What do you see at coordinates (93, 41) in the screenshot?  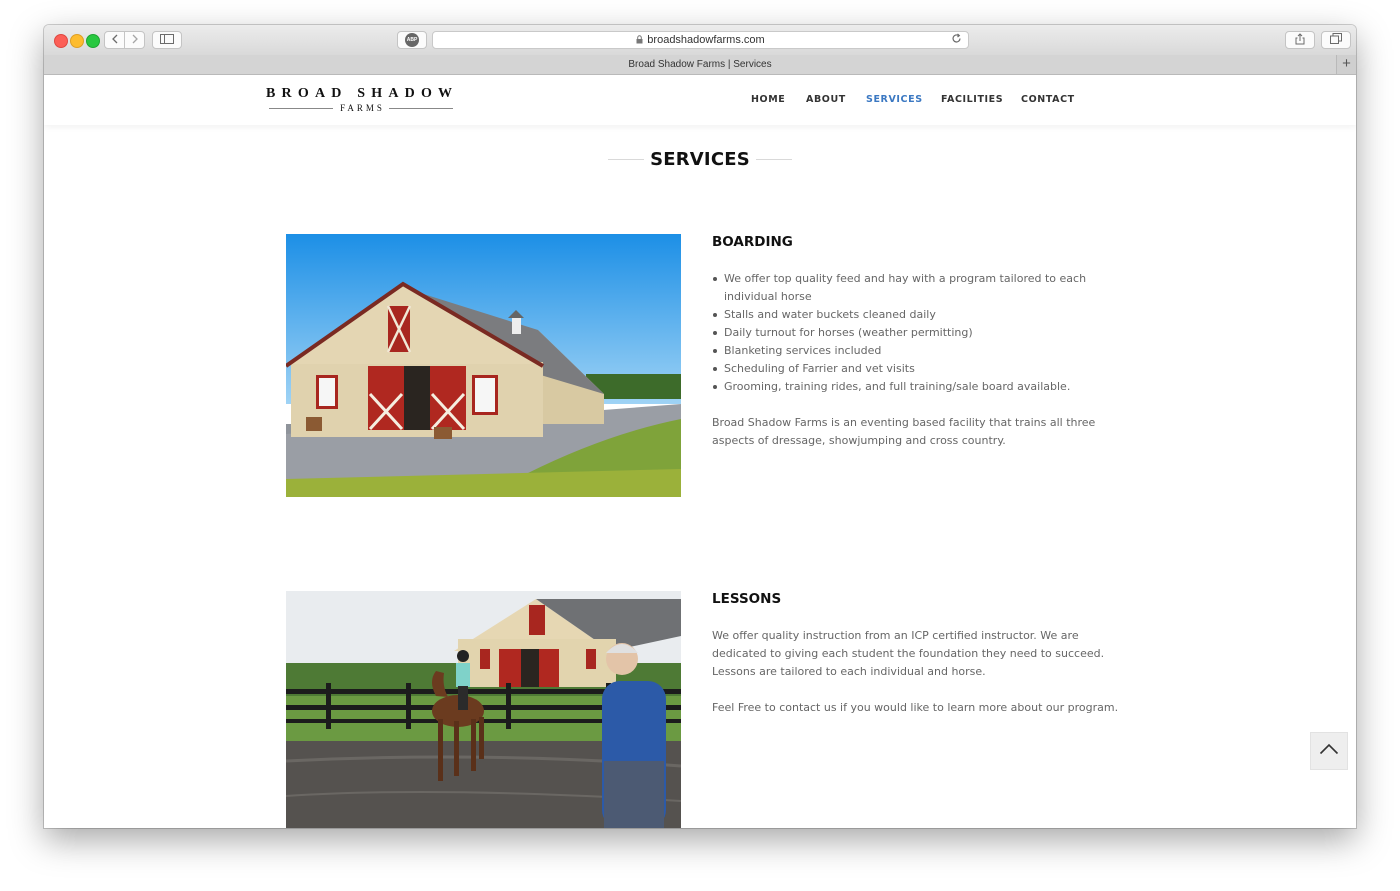 I see `maximize-window-button` at bounding box center [93, 41].